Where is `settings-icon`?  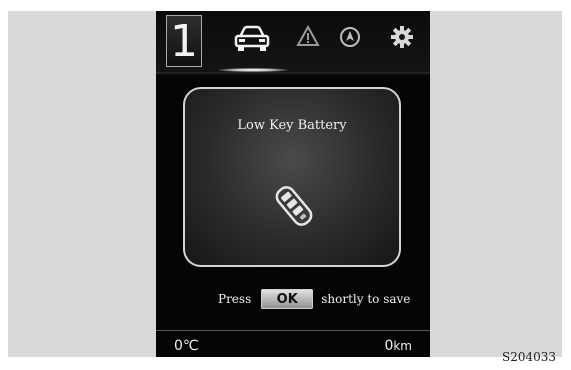
settings-icon is located at coordinates (402, 37).